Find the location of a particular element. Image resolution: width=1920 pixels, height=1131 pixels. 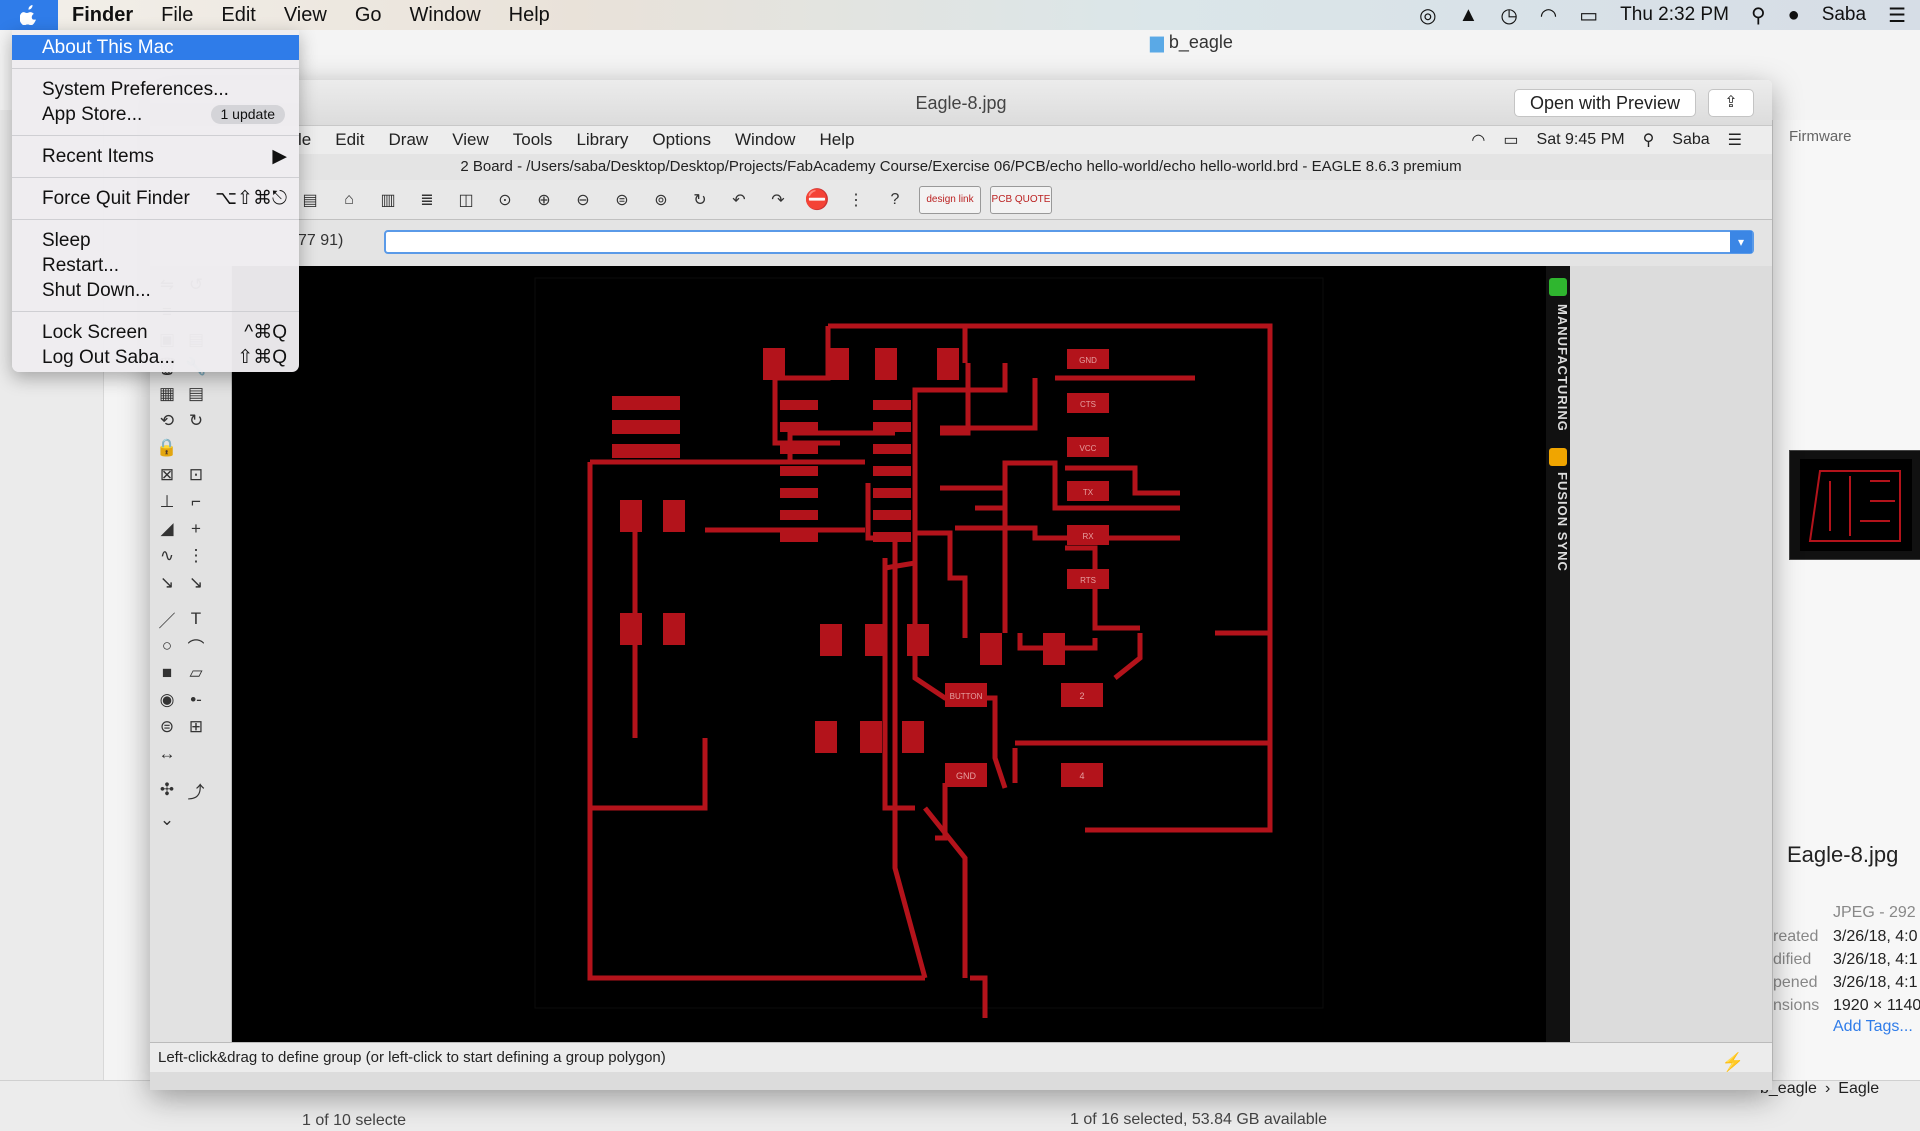

open-with-preview-button: Open with Preview is located at coordinates (1605, 103).